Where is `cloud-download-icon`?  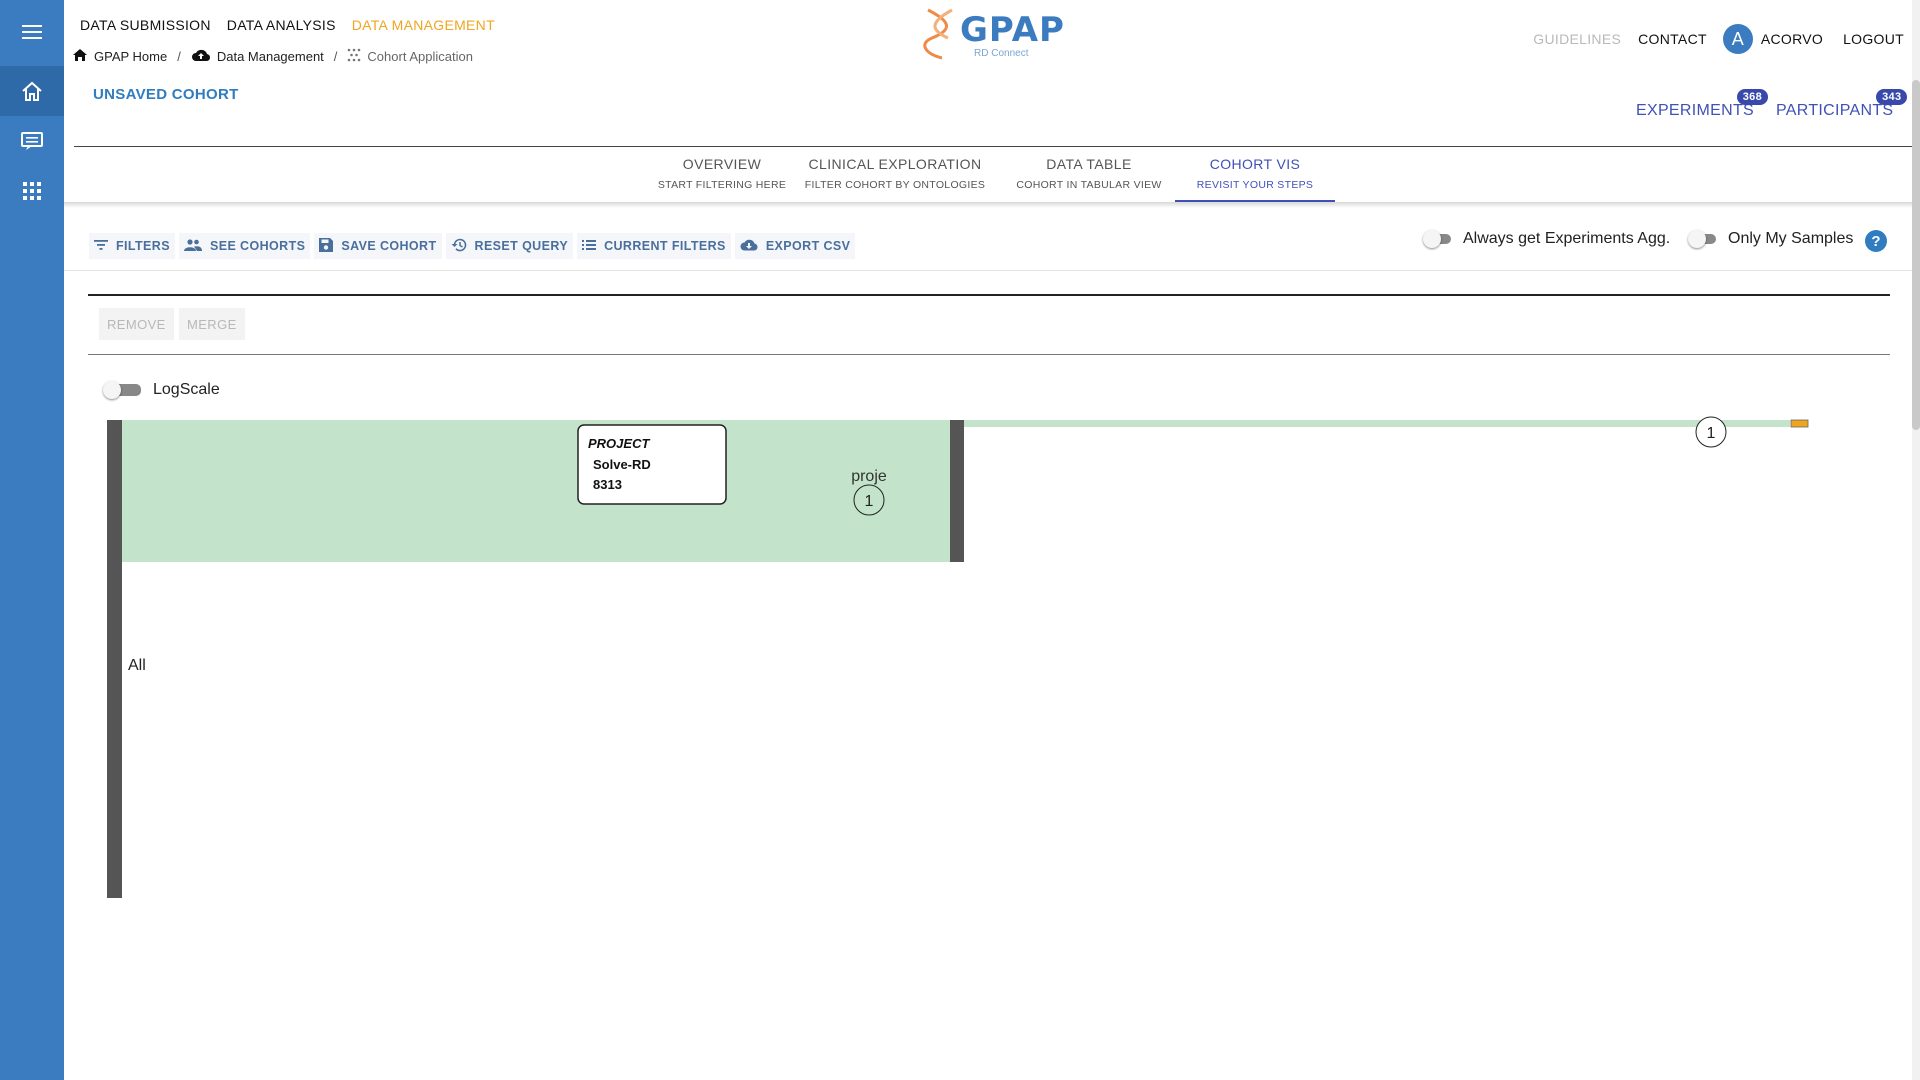
cloud-download-icon is located at coordinates (749, 246).